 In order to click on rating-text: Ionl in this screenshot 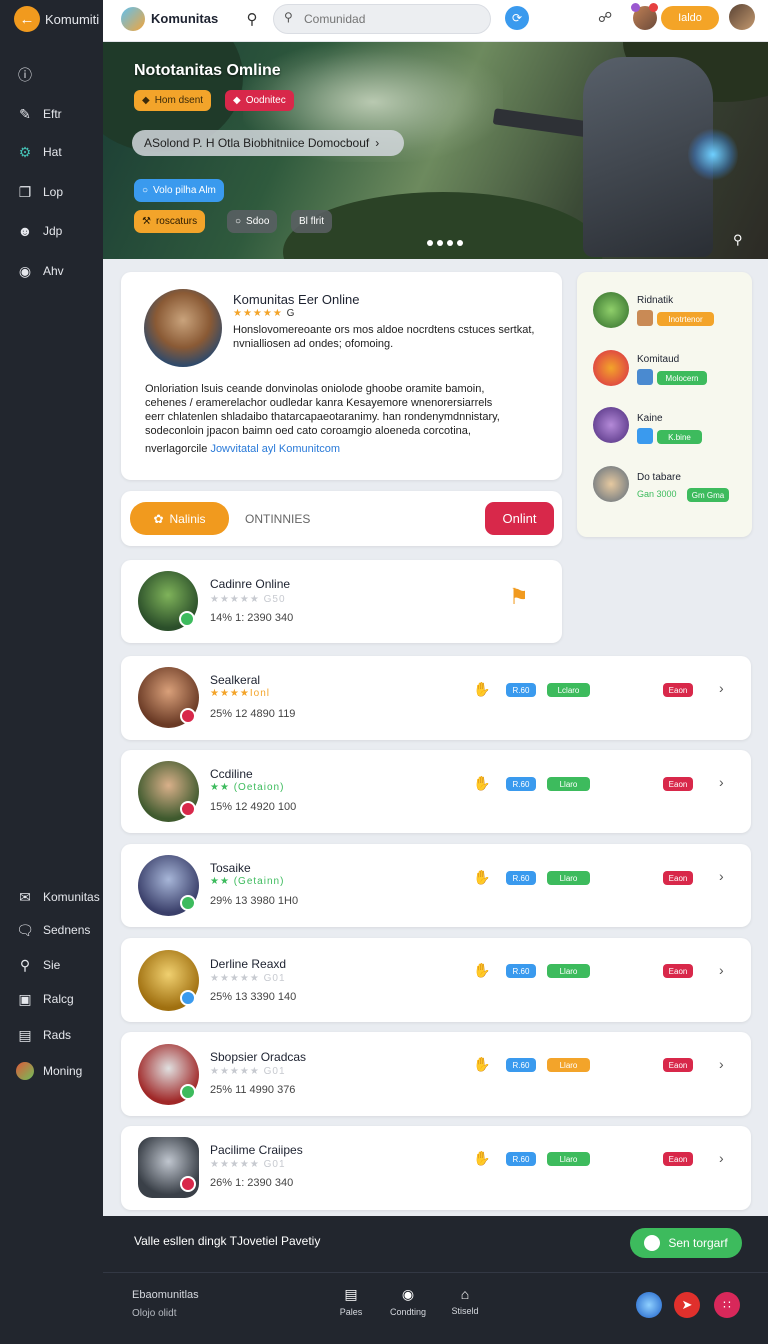, I will do `click(259, 693)`.